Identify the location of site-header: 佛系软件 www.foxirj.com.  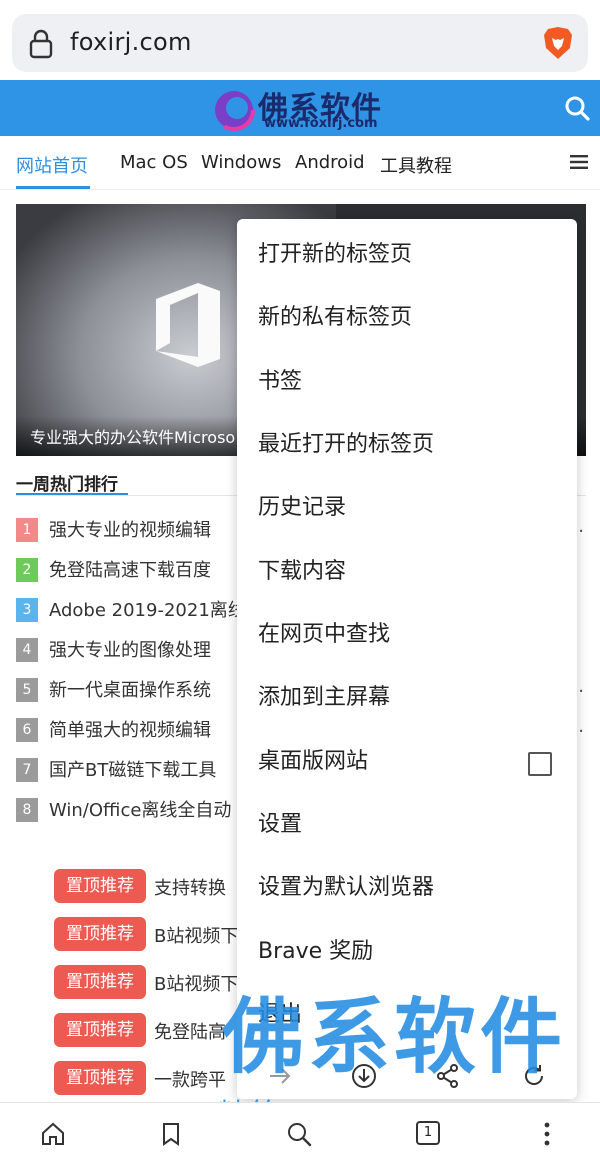
(300, 108).